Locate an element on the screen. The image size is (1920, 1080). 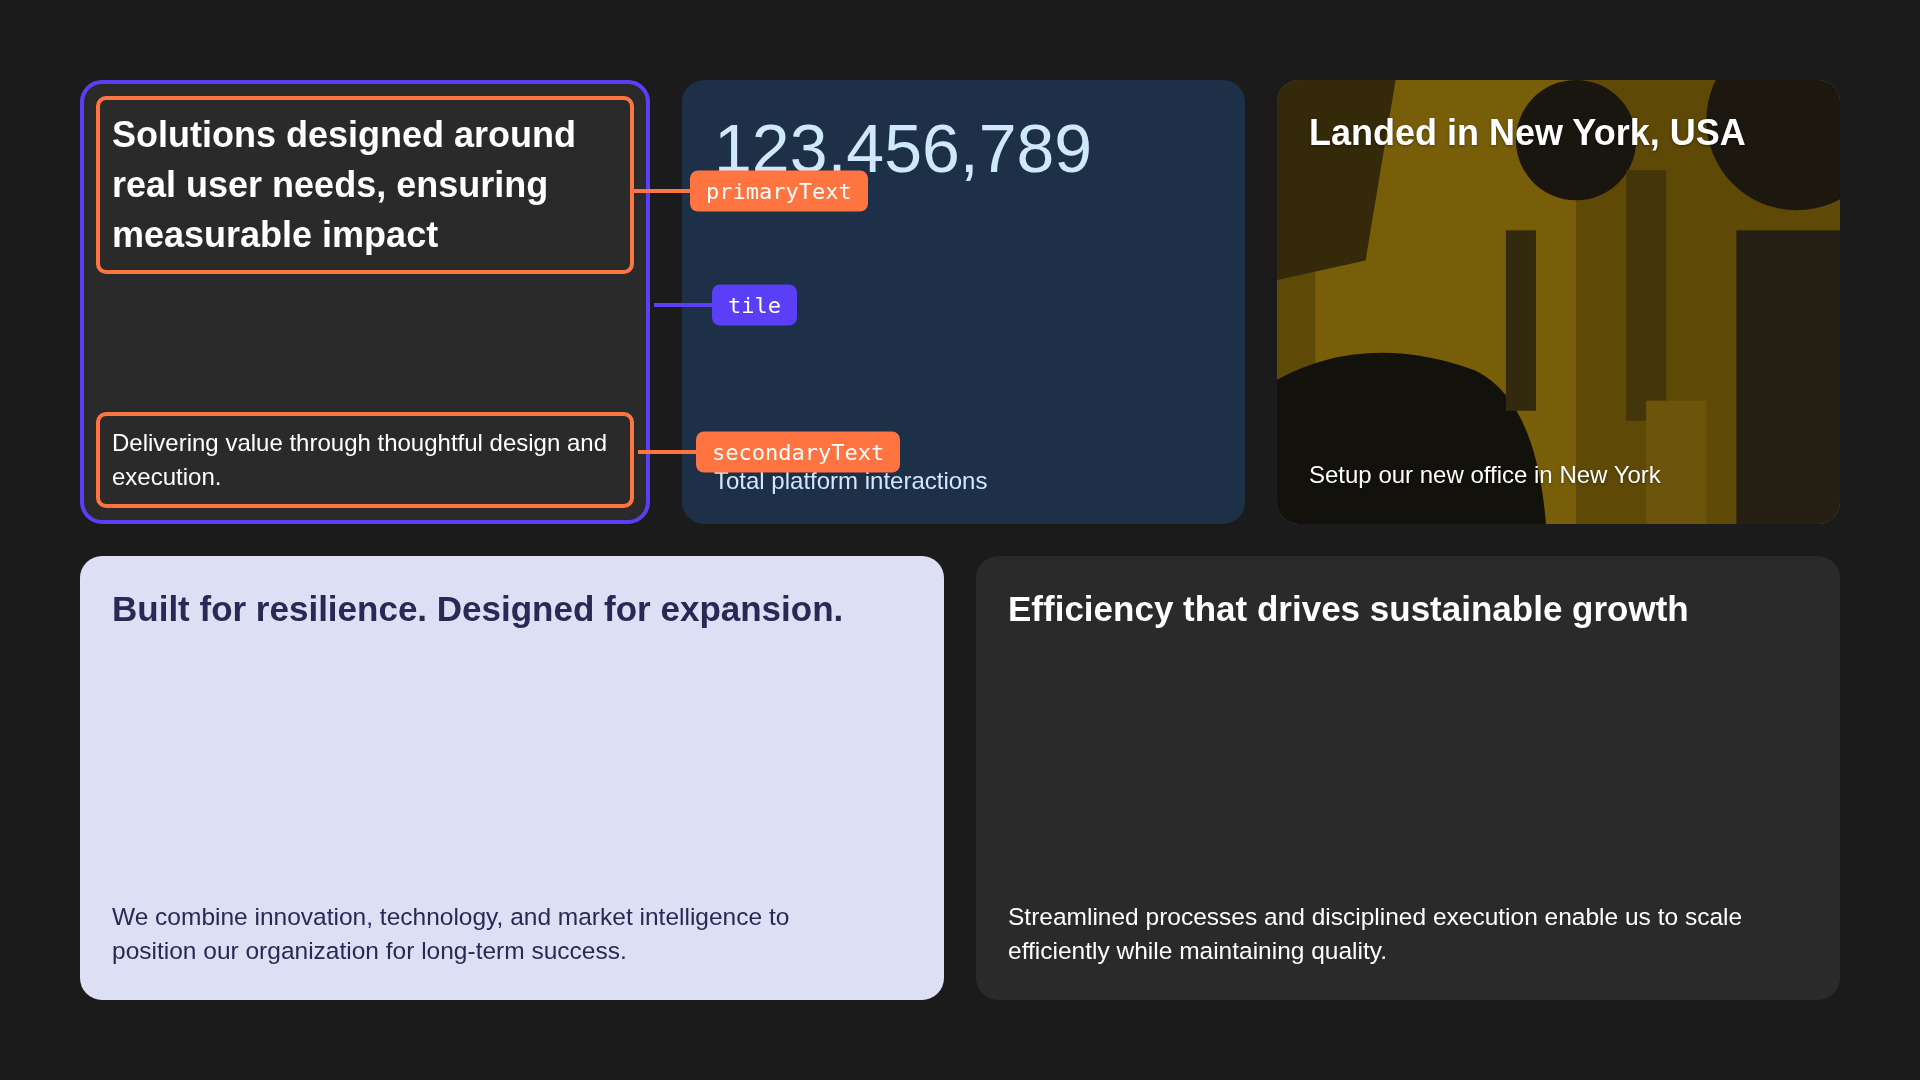
card-description: Delivering value through thoughtful design and execution. is located at coordinates (360, 460).